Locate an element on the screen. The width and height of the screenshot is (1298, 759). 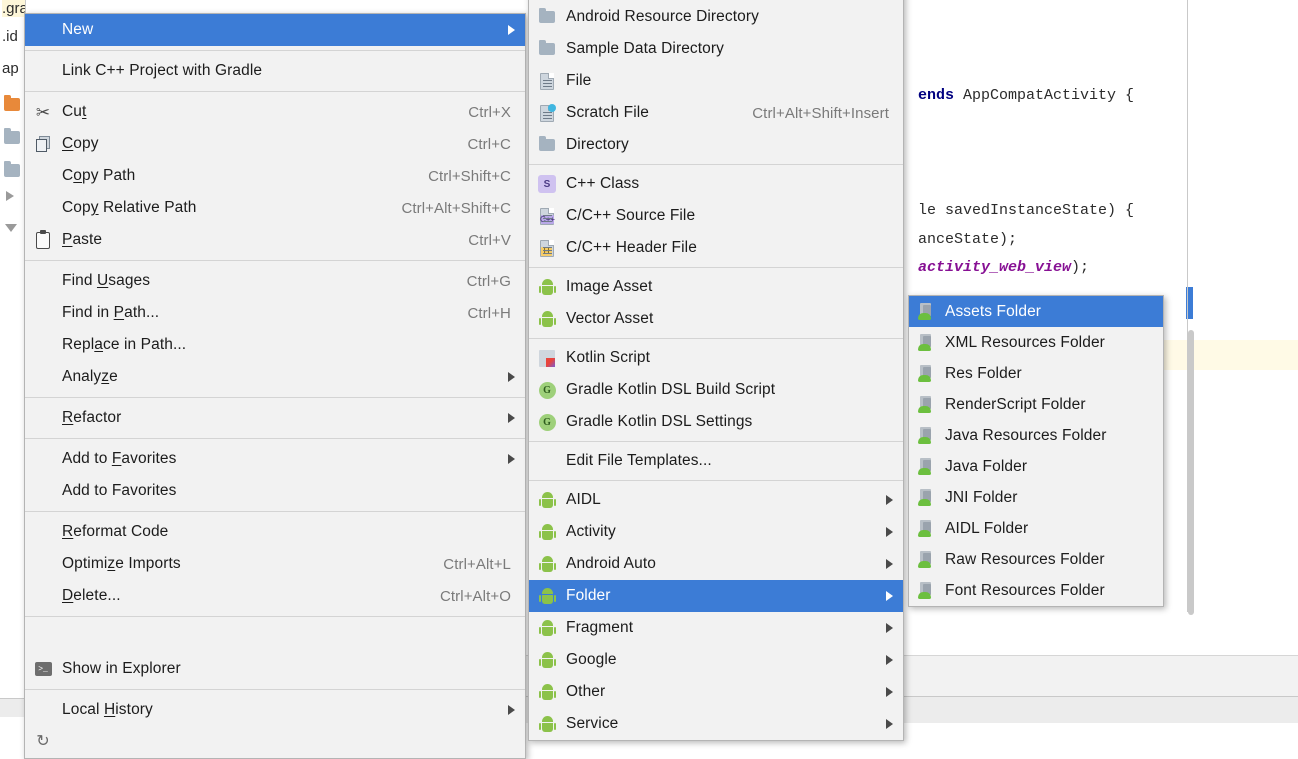
code-line: anceState); is located at coordinates (968, 239).